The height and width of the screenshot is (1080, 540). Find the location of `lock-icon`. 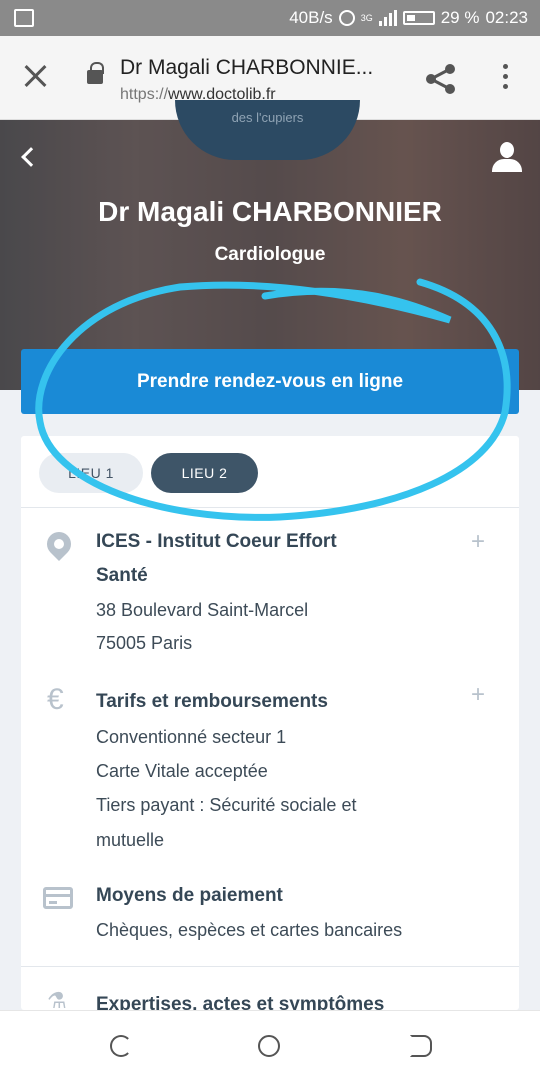

lock-icon is located at coordinates (95, 73).